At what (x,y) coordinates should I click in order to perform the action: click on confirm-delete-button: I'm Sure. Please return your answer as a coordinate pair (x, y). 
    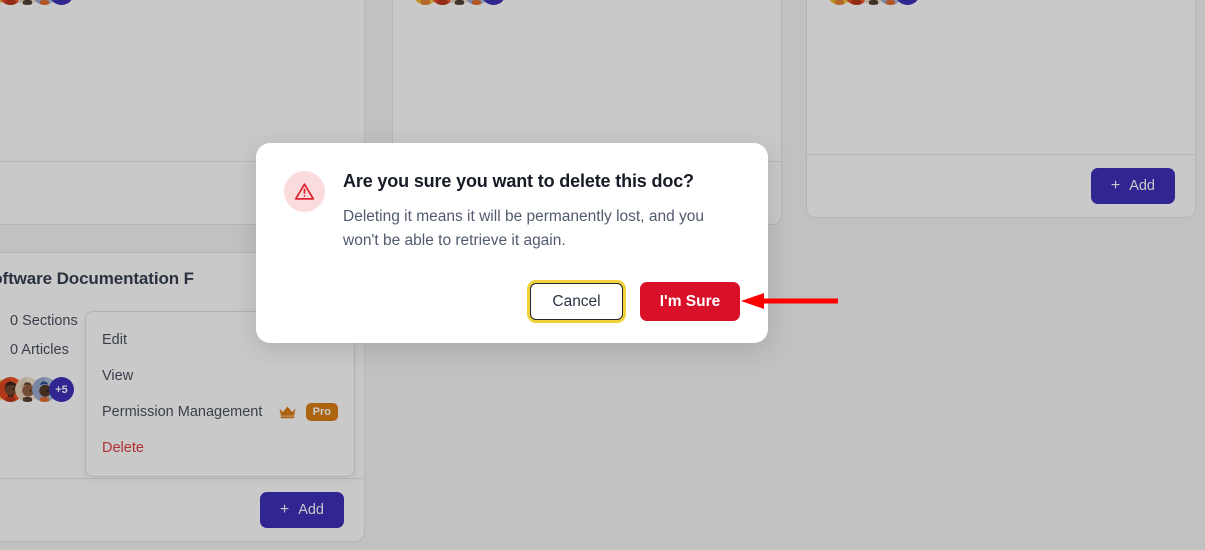
    Looking at the image, I should click on (690, 301).